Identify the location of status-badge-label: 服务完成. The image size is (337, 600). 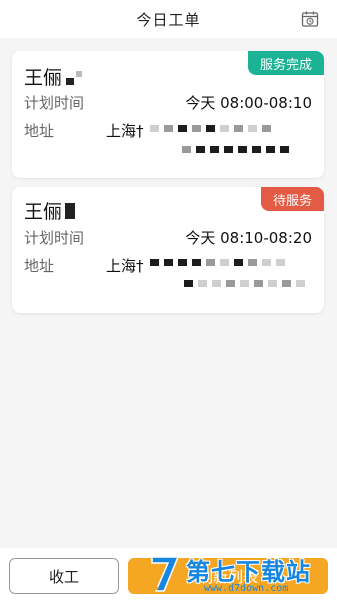
(285, 65).